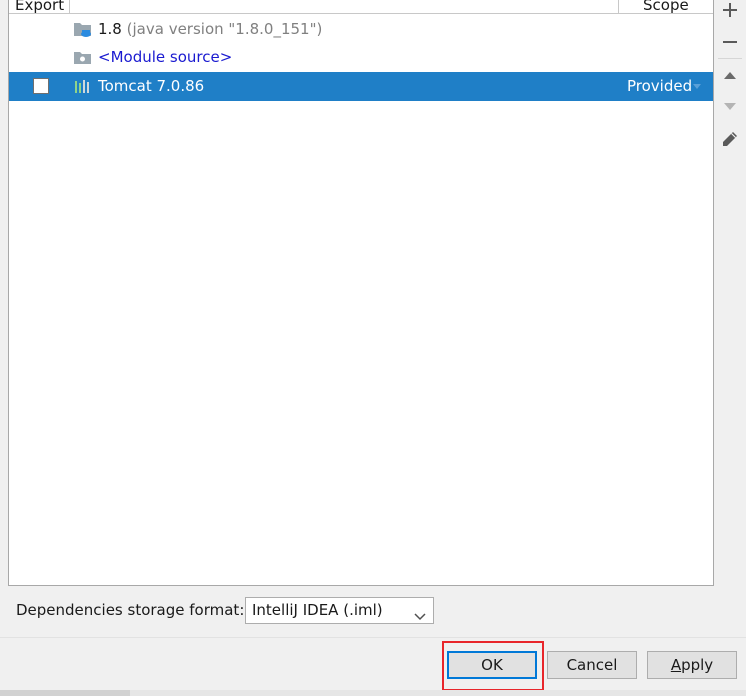 The image size is (746, 696). What do you see at coordinates (730, 11) in the screenshot?
I see `add-icon` at bounding box center [730, 11].